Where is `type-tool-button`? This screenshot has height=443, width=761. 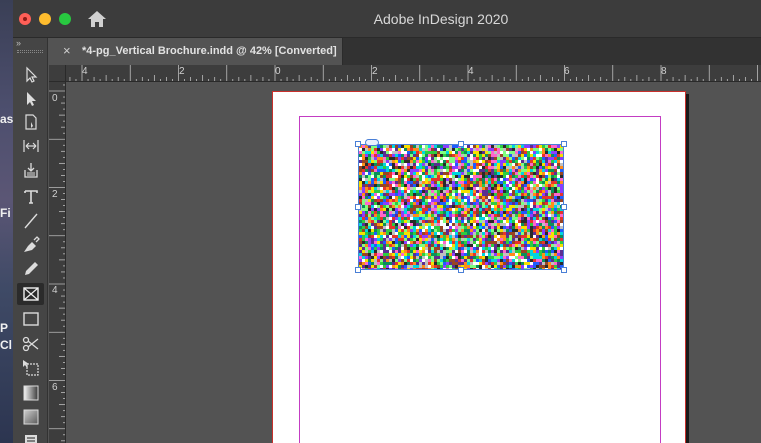 type-tool-button is located at coordinates (30, 197).